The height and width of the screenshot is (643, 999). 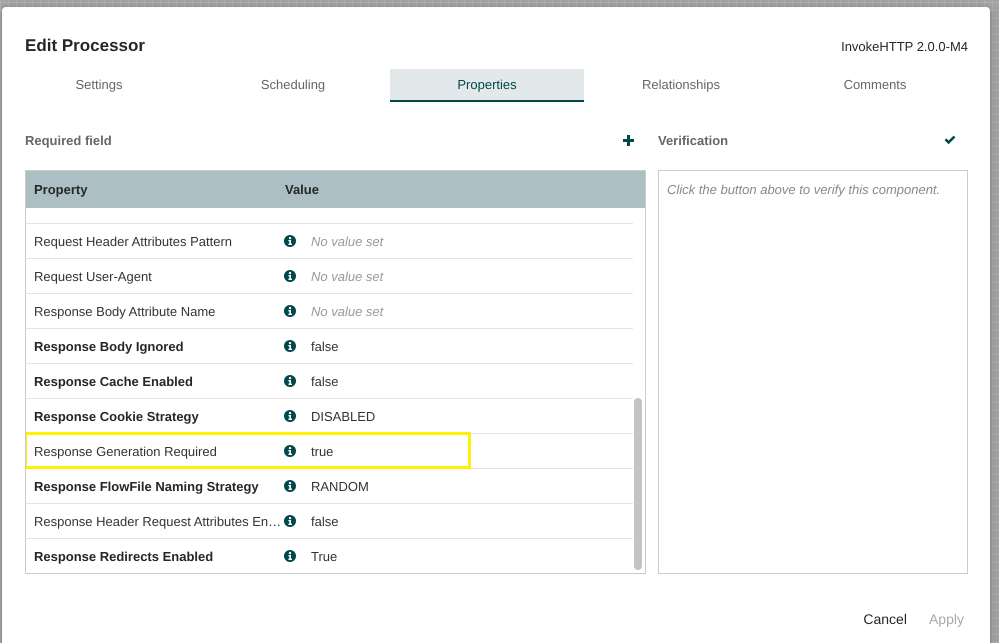 I want to click on column-header: Property, so click(x=60, y=189).